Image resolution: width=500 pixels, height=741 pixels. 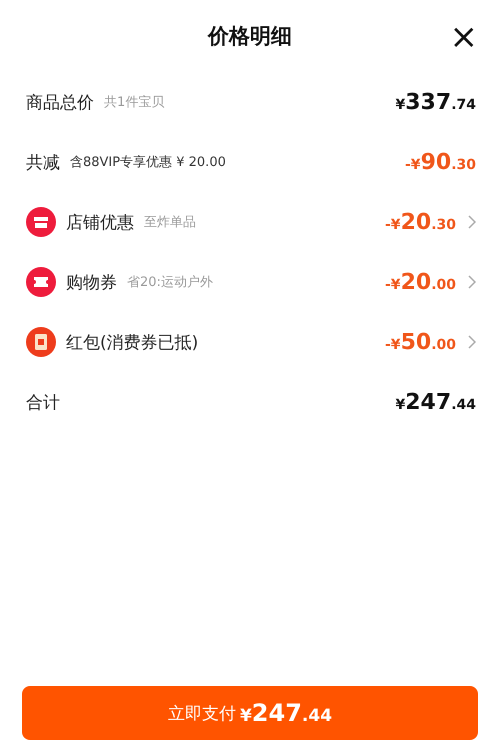 What do you see at coordinates (170, 282) in the screenshot?
I see `row-note: 省20:运动户外` at bounding box center [170, 282].